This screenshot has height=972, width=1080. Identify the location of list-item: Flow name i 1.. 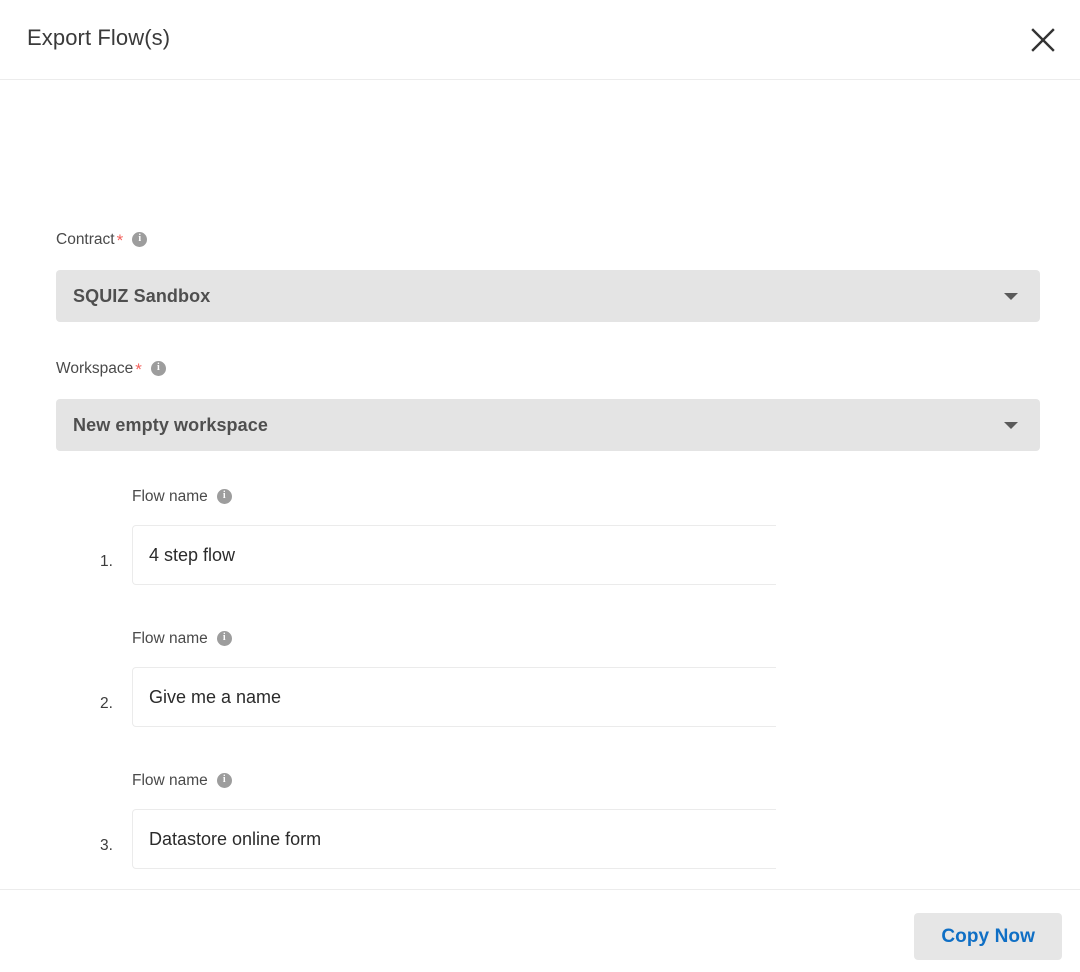
(540, 549).